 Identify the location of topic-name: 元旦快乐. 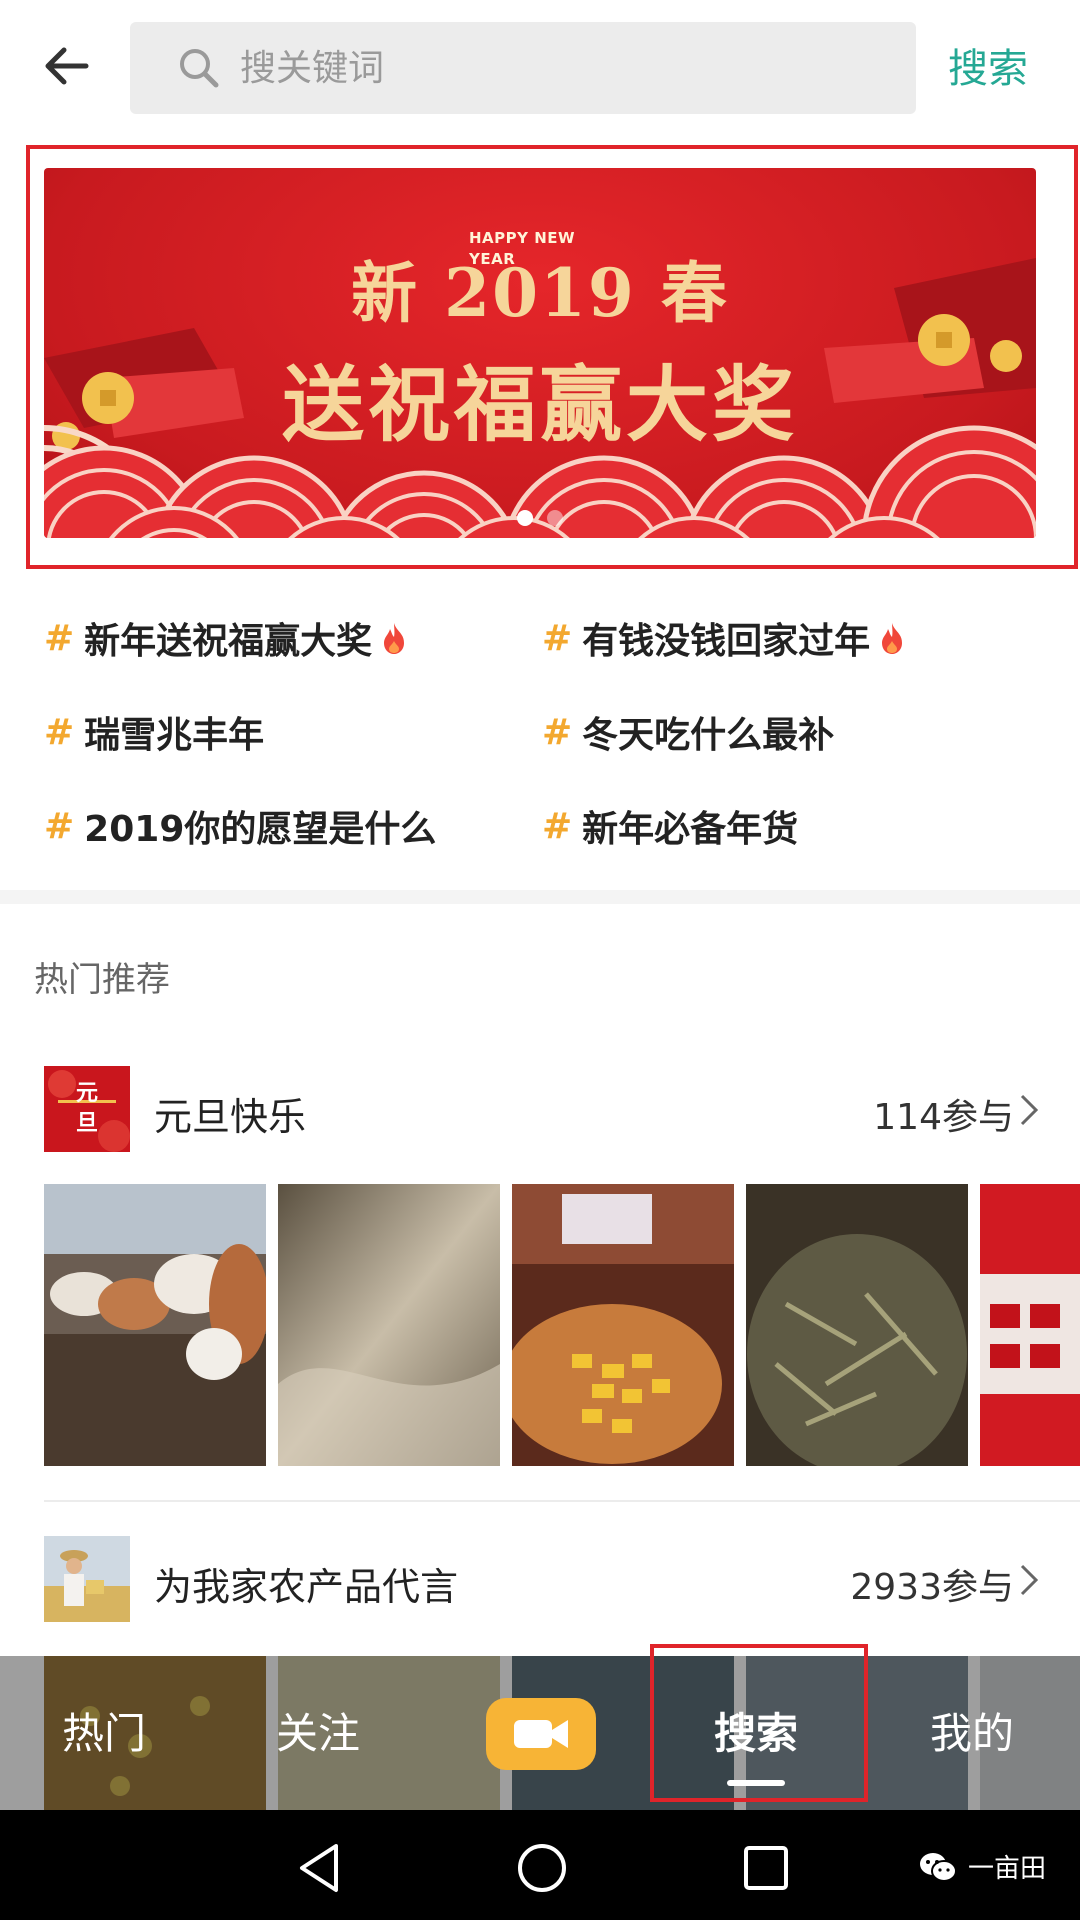
(230, 1117).